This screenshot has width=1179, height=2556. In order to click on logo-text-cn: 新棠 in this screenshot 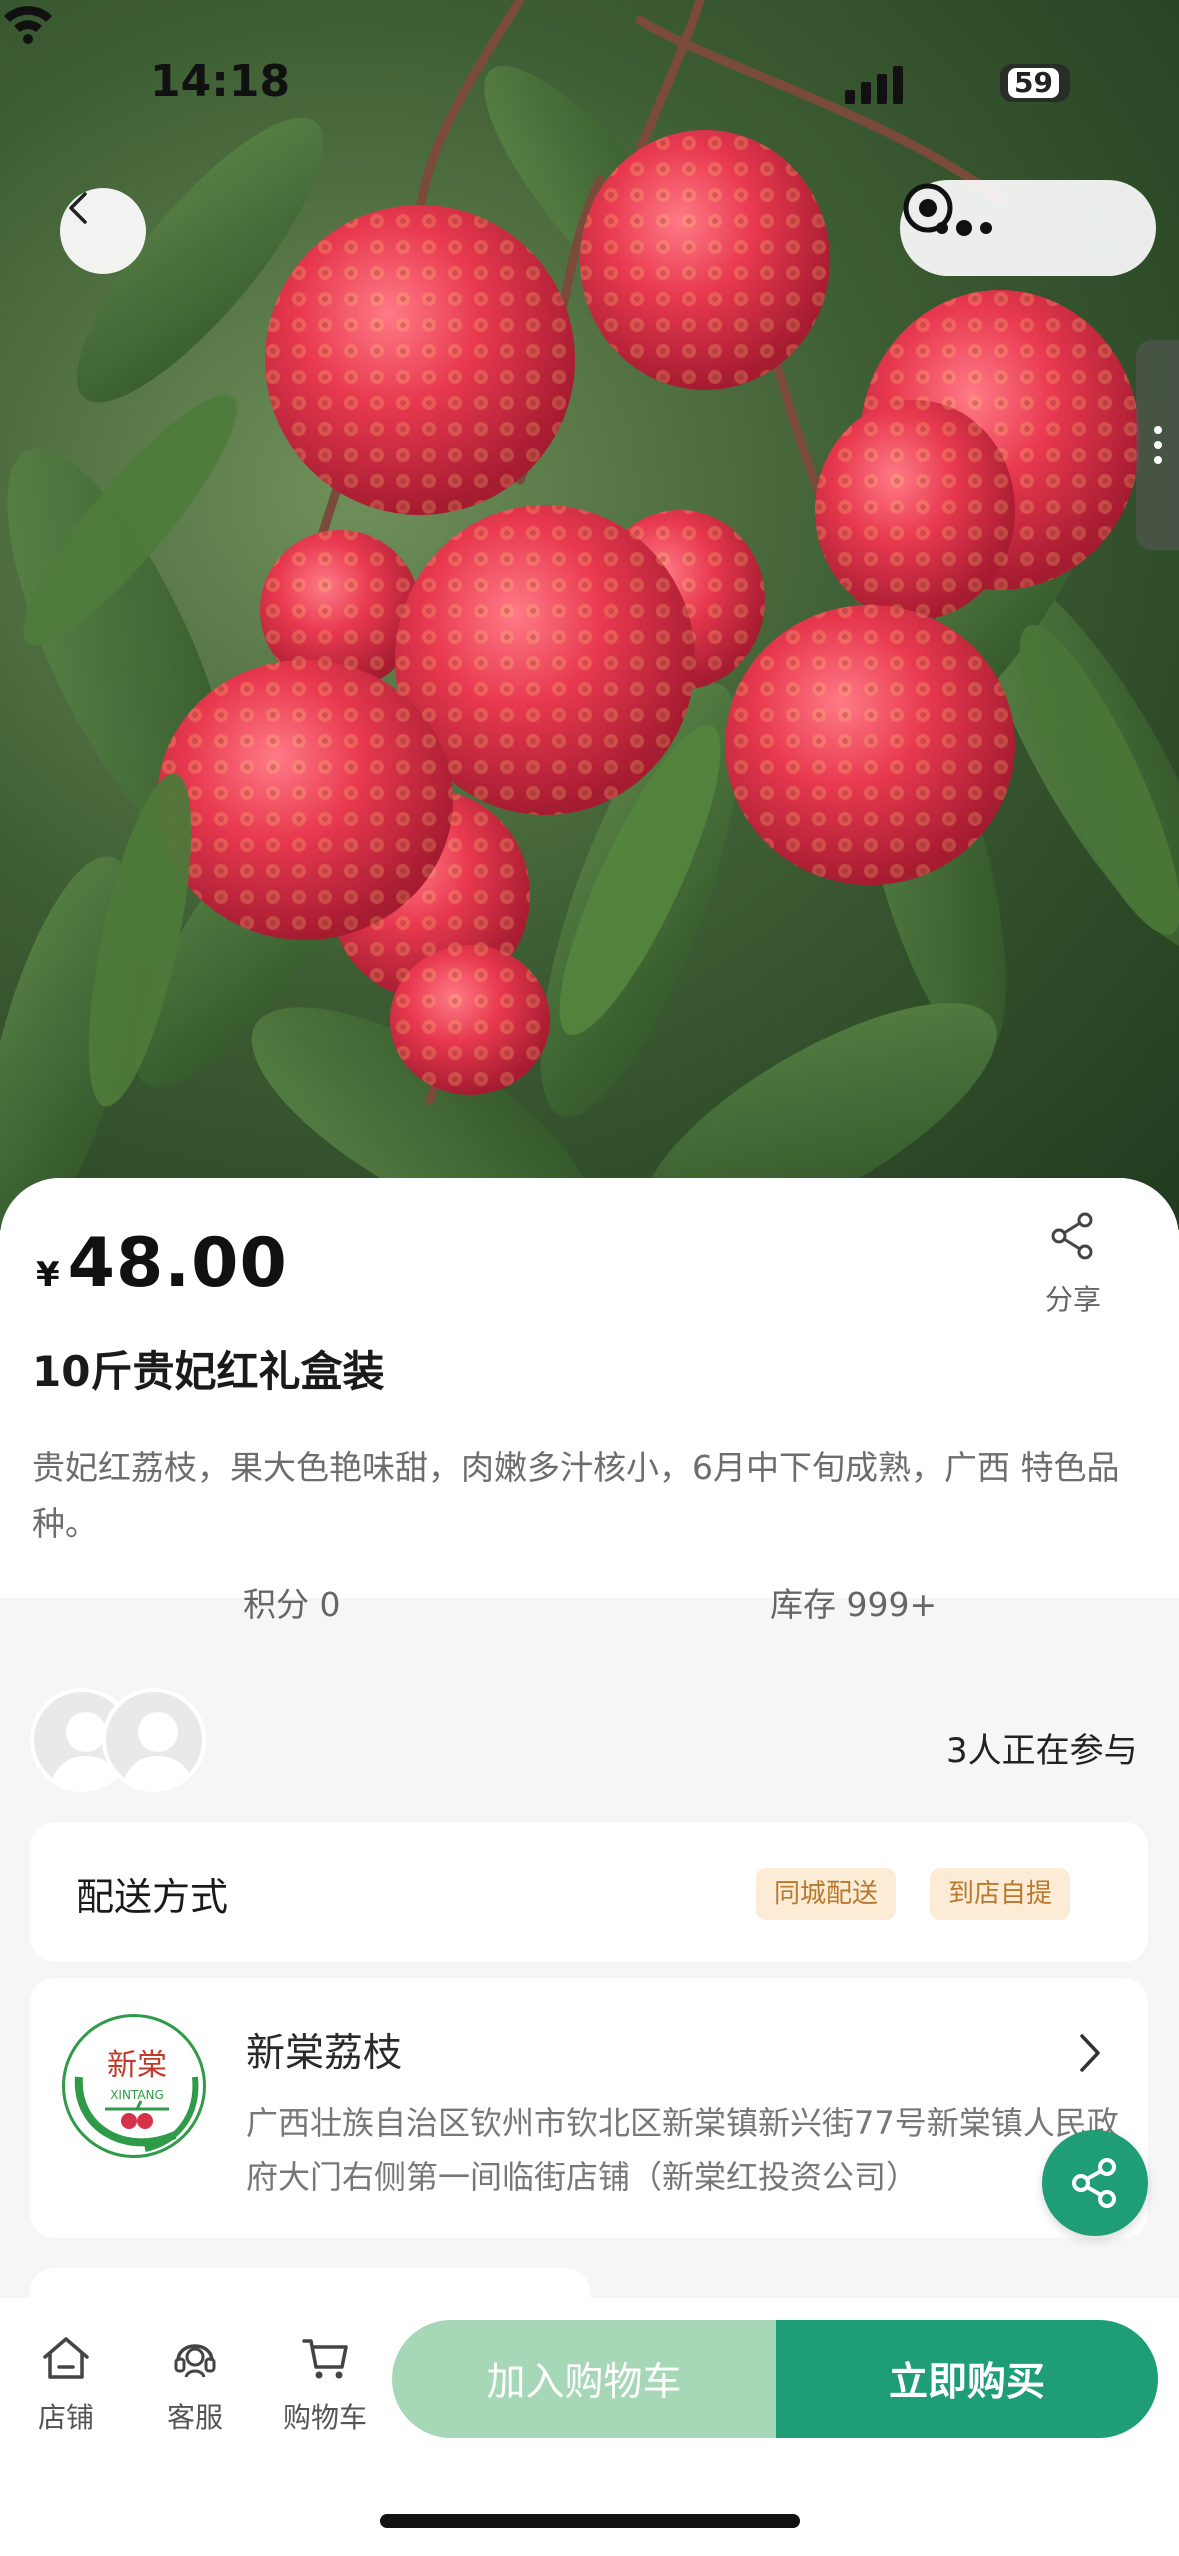, I will do `click(137, 2065)`.